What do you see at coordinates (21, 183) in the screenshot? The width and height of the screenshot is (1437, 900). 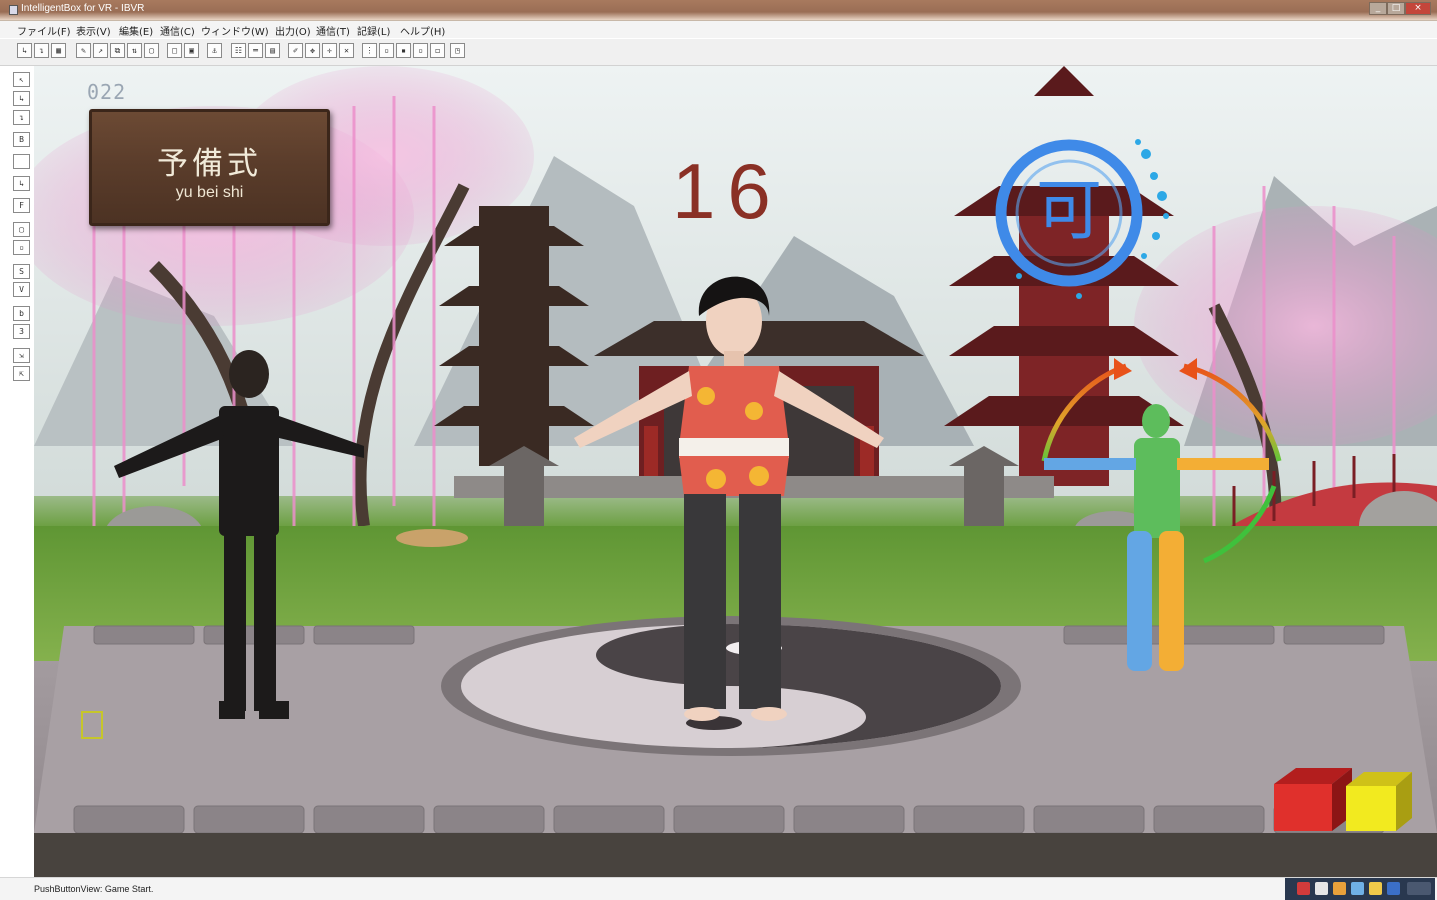 I see `tool-route-icon: ↳` at bounding box center [21, 183].